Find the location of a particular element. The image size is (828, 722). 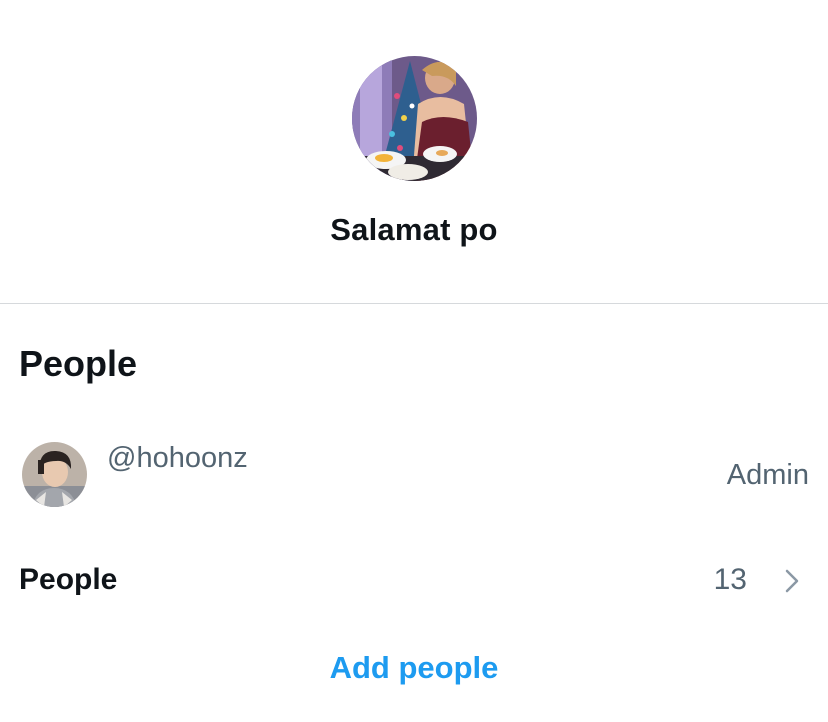

member-avatar is located at coordinates (54, 474).